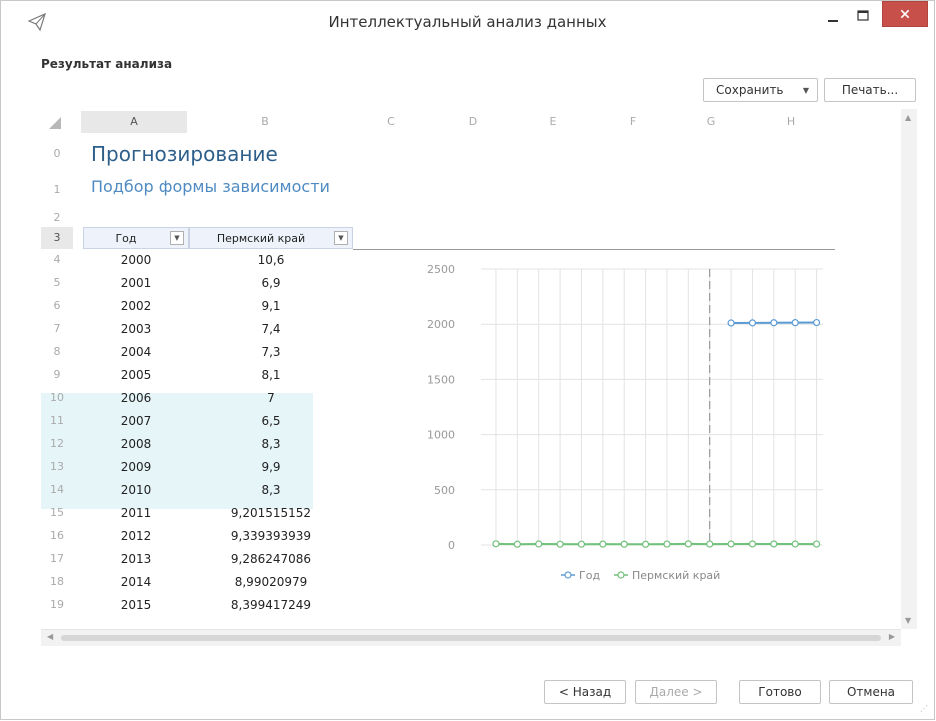 Image resolution: width=936 pixels, height=721 pixels. I want to click on y-tick-label: 2500, so click(441, 269).